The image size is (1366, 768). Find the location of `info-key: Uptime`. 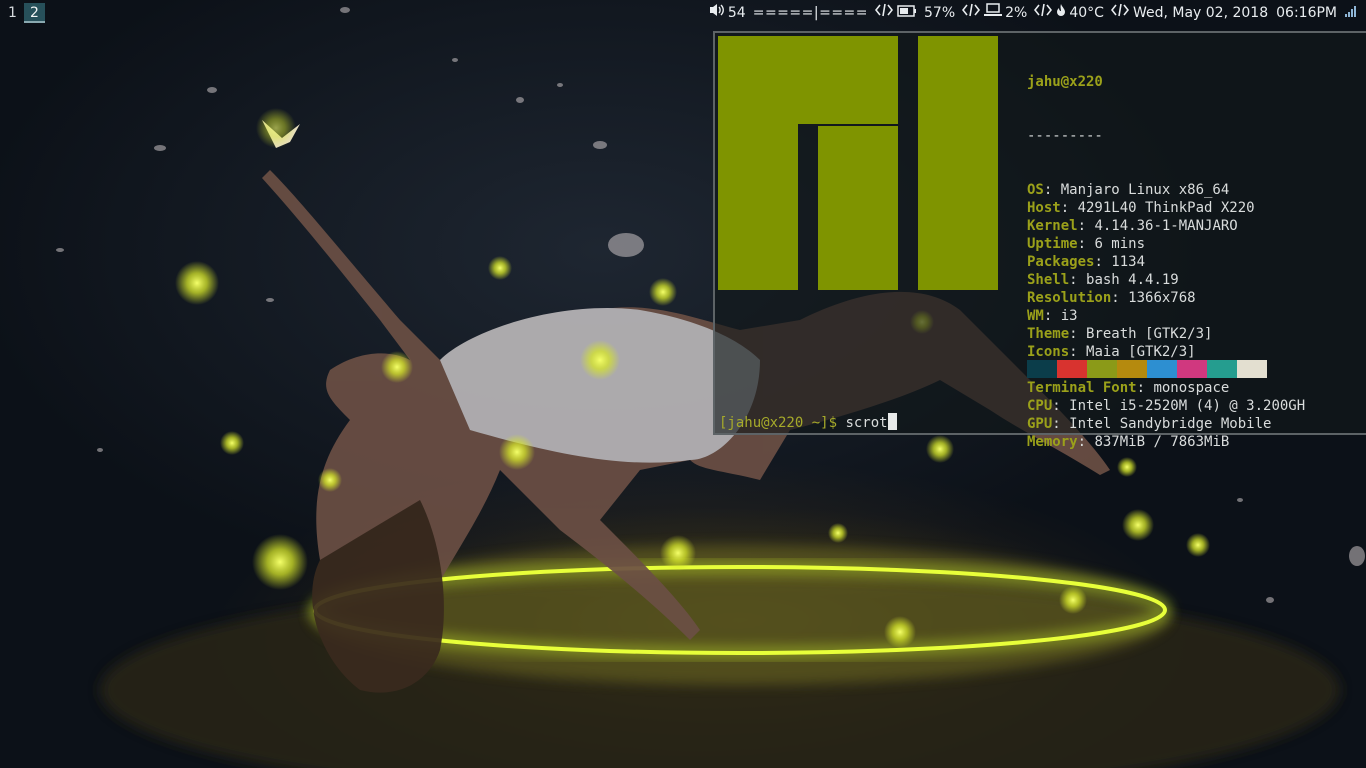

info-key: Uptime is located at coordinates (1052, 244).